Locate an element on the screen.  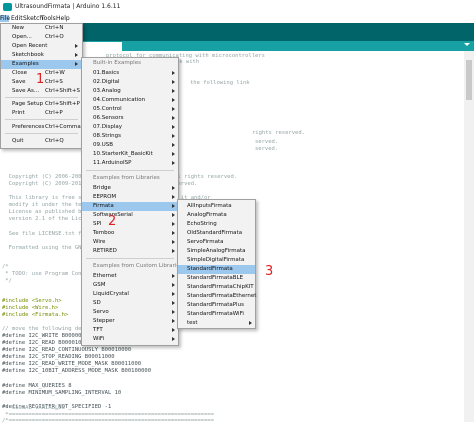
menu-file: File is located at coordinates (5, 18).